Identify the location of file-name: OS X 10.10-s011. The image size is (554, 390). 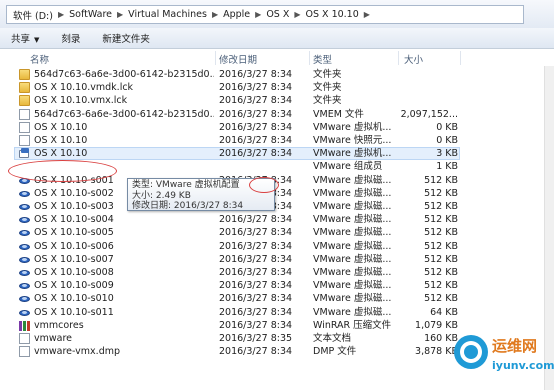
(74, 312).